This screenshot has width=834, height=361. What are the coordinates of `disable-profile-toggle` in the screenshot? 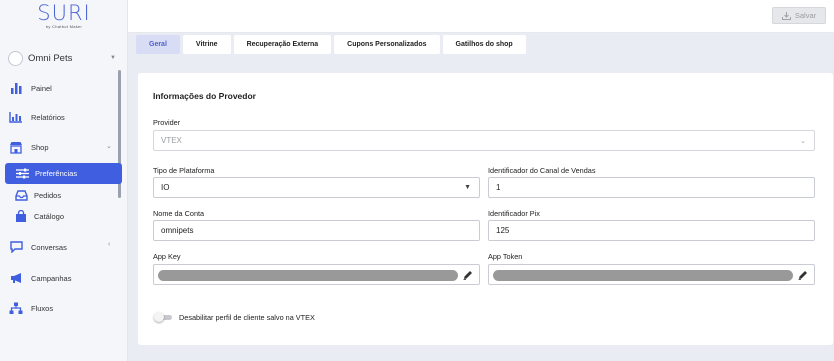 It's located at (163, 317).